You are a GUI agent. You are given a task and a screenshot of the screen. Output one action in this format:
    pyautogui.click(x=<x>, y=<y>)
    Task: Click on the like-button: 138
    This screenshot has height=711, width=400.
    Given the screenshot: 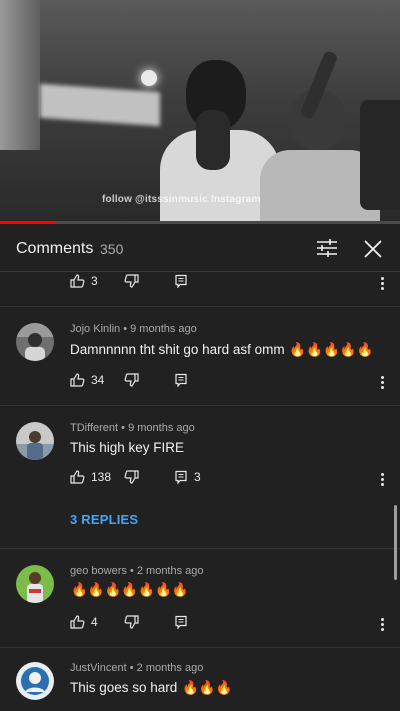 What is the action you would take?
    pyautogui.click(x=90, y=477)
    